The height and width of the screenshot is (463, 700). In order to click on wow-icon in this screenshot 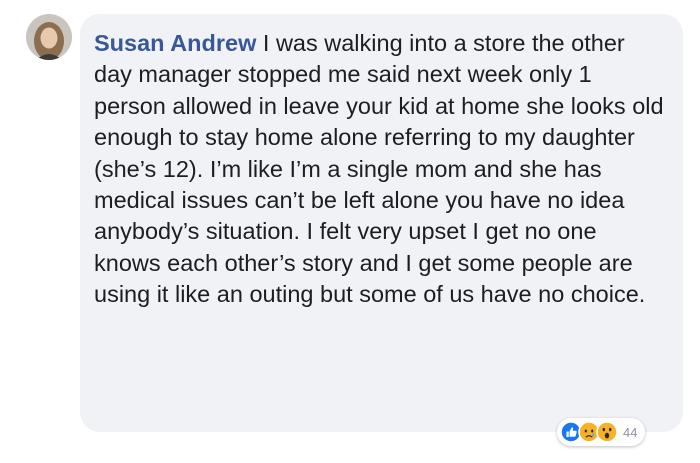, I will do `click(607, 432)`.